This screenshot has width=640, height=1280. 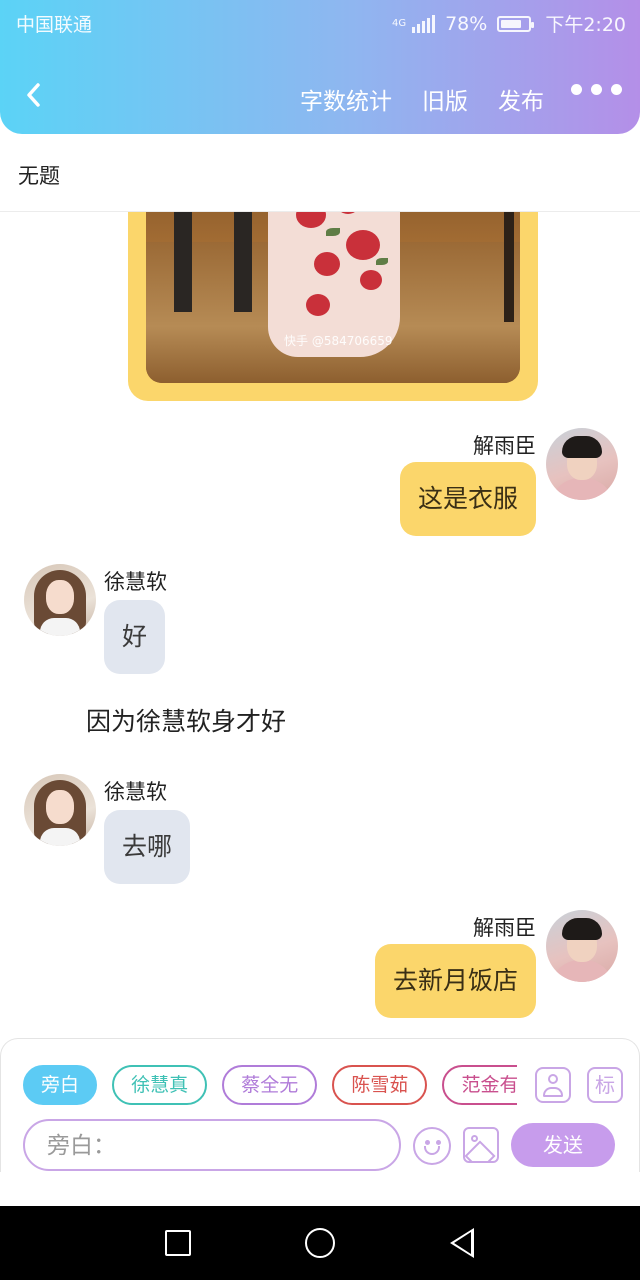 What do you see at coordinates (135, 637) in the screenshot?
I see `message-bubble: 好` at bounding box center [135, 637].